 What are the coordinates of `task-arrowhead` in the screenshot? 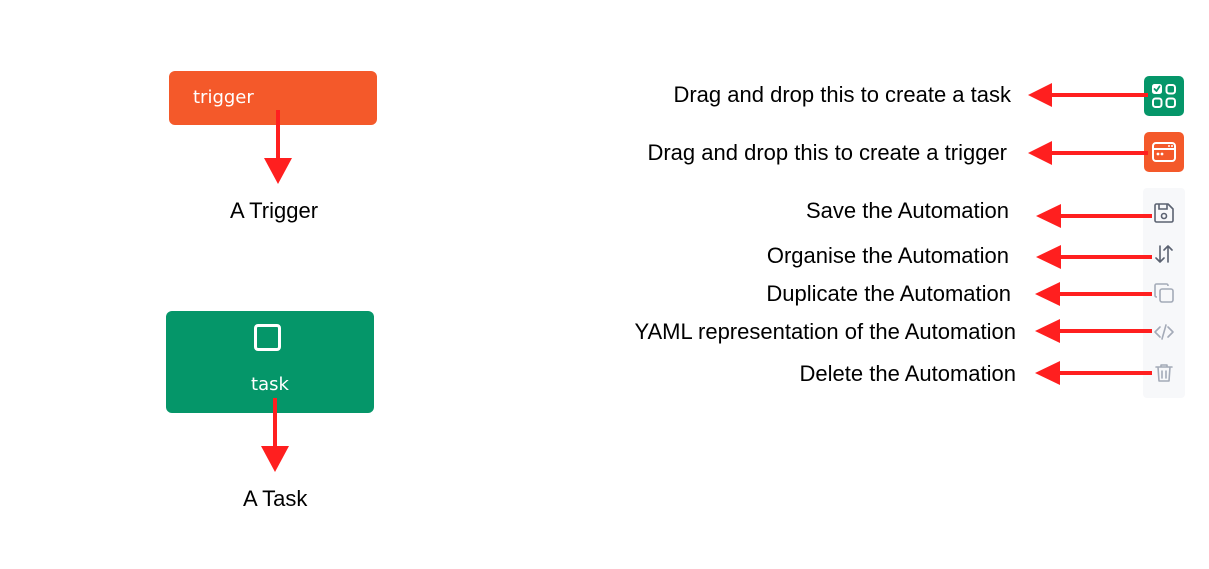 It's located at (275, 459).